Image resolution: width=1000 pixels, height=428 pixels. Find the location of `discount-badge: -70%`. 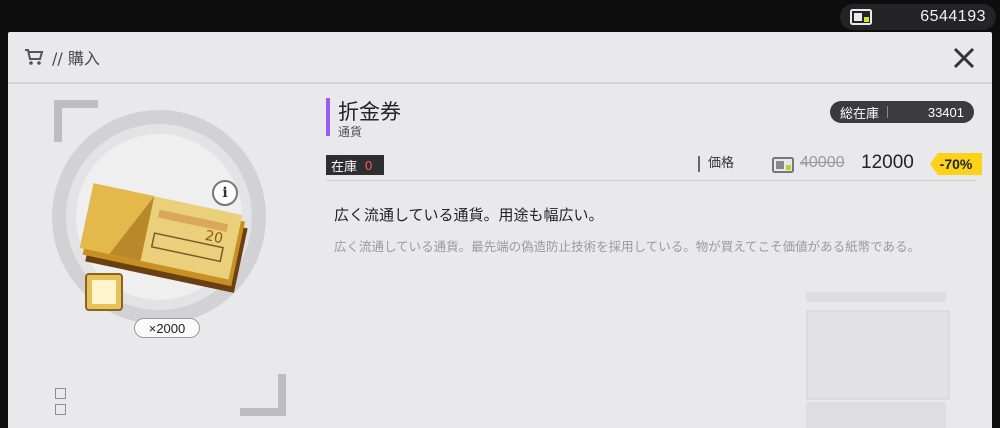

discount-badge: -70% is located at coordinates (956, 164).